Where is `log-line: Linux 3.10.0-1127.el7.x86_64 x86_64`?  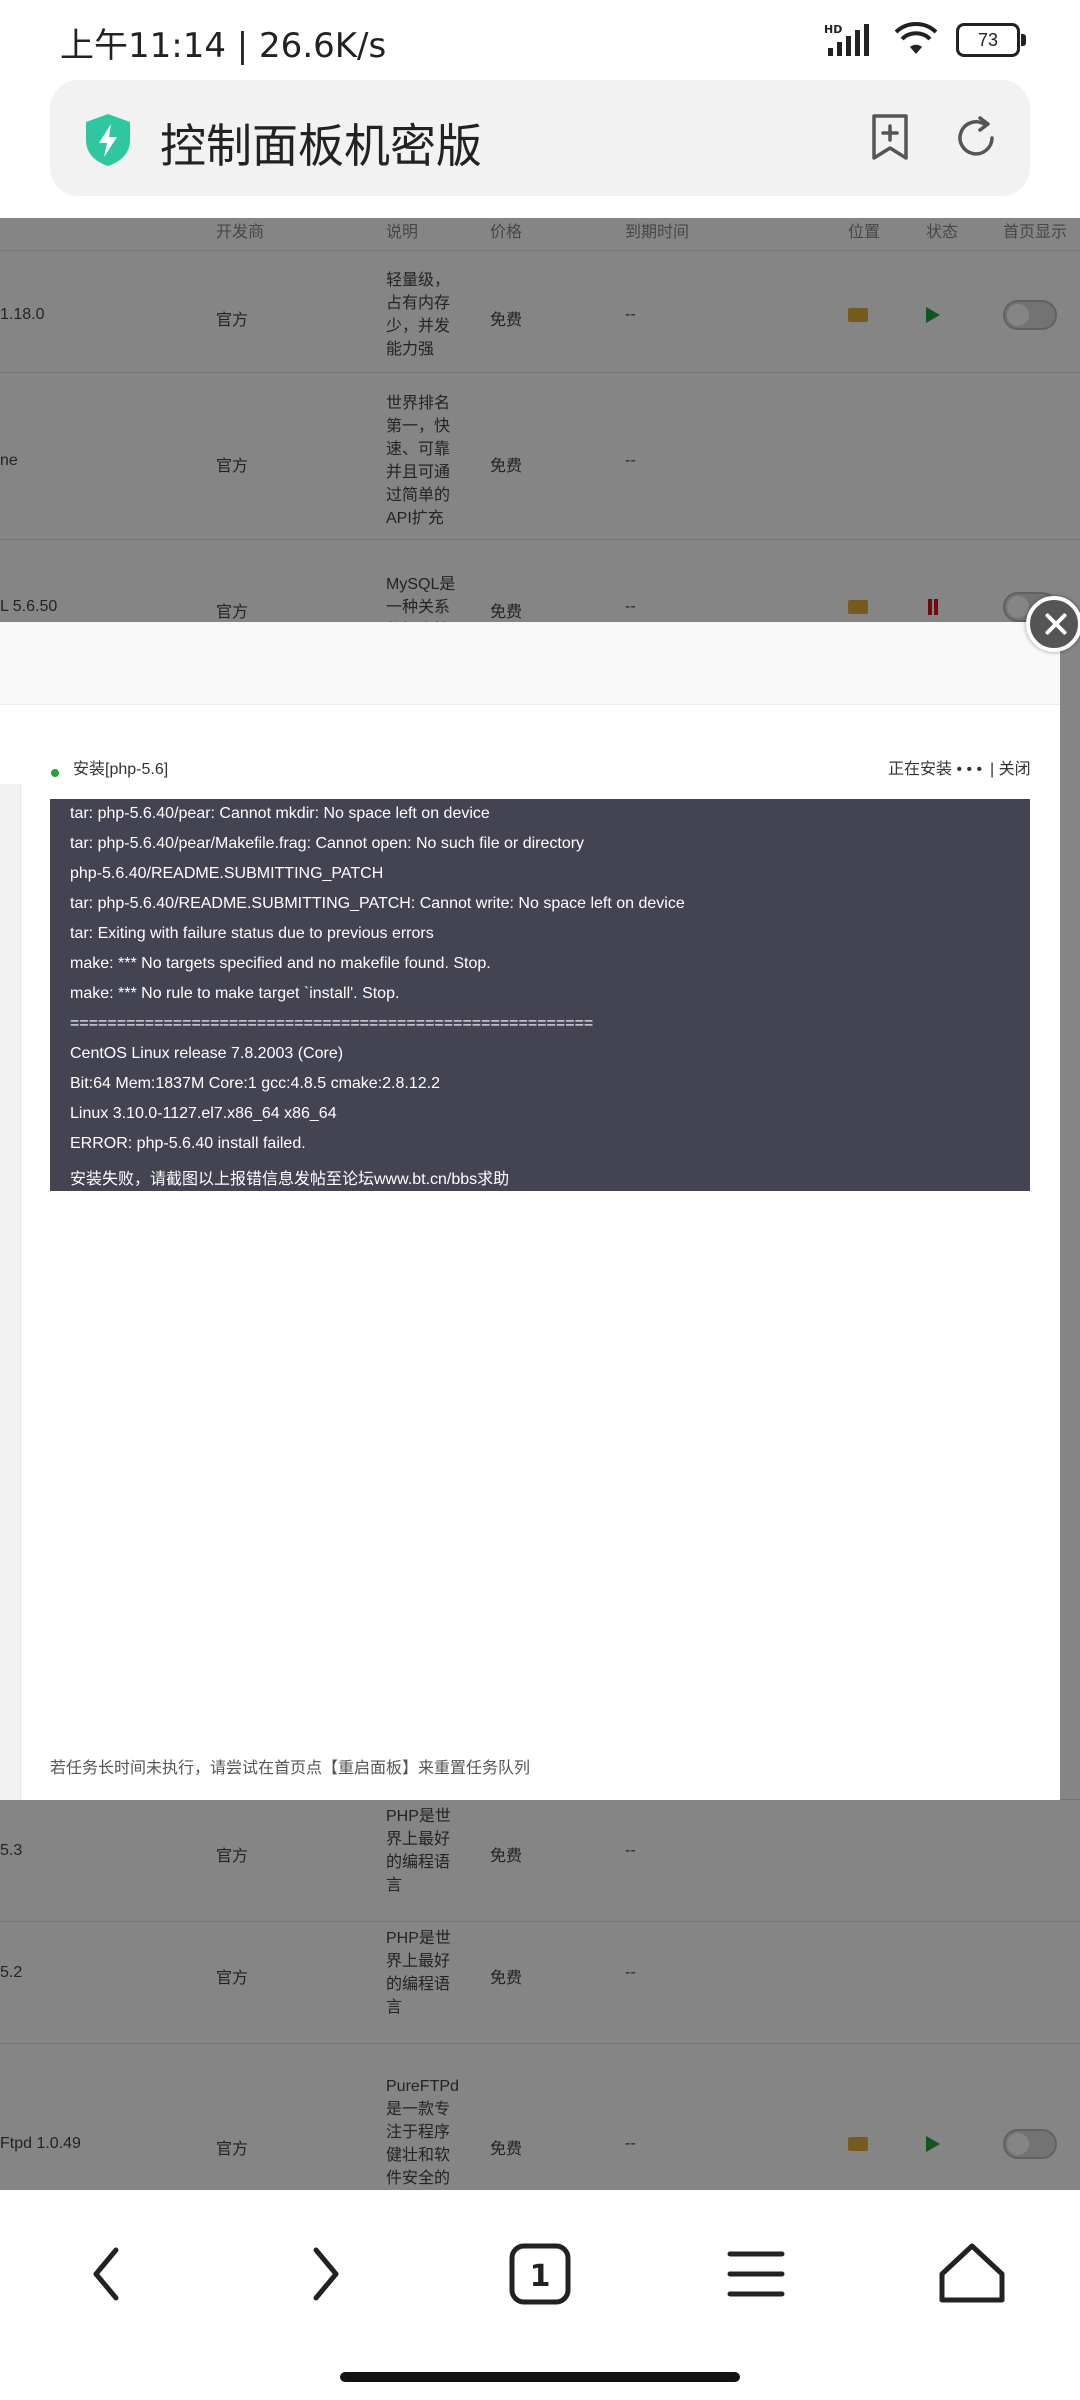
log-line: Linux 3.10.0-1127.el7.x86_64 x86_64 is located at coordinates (203, 1113).